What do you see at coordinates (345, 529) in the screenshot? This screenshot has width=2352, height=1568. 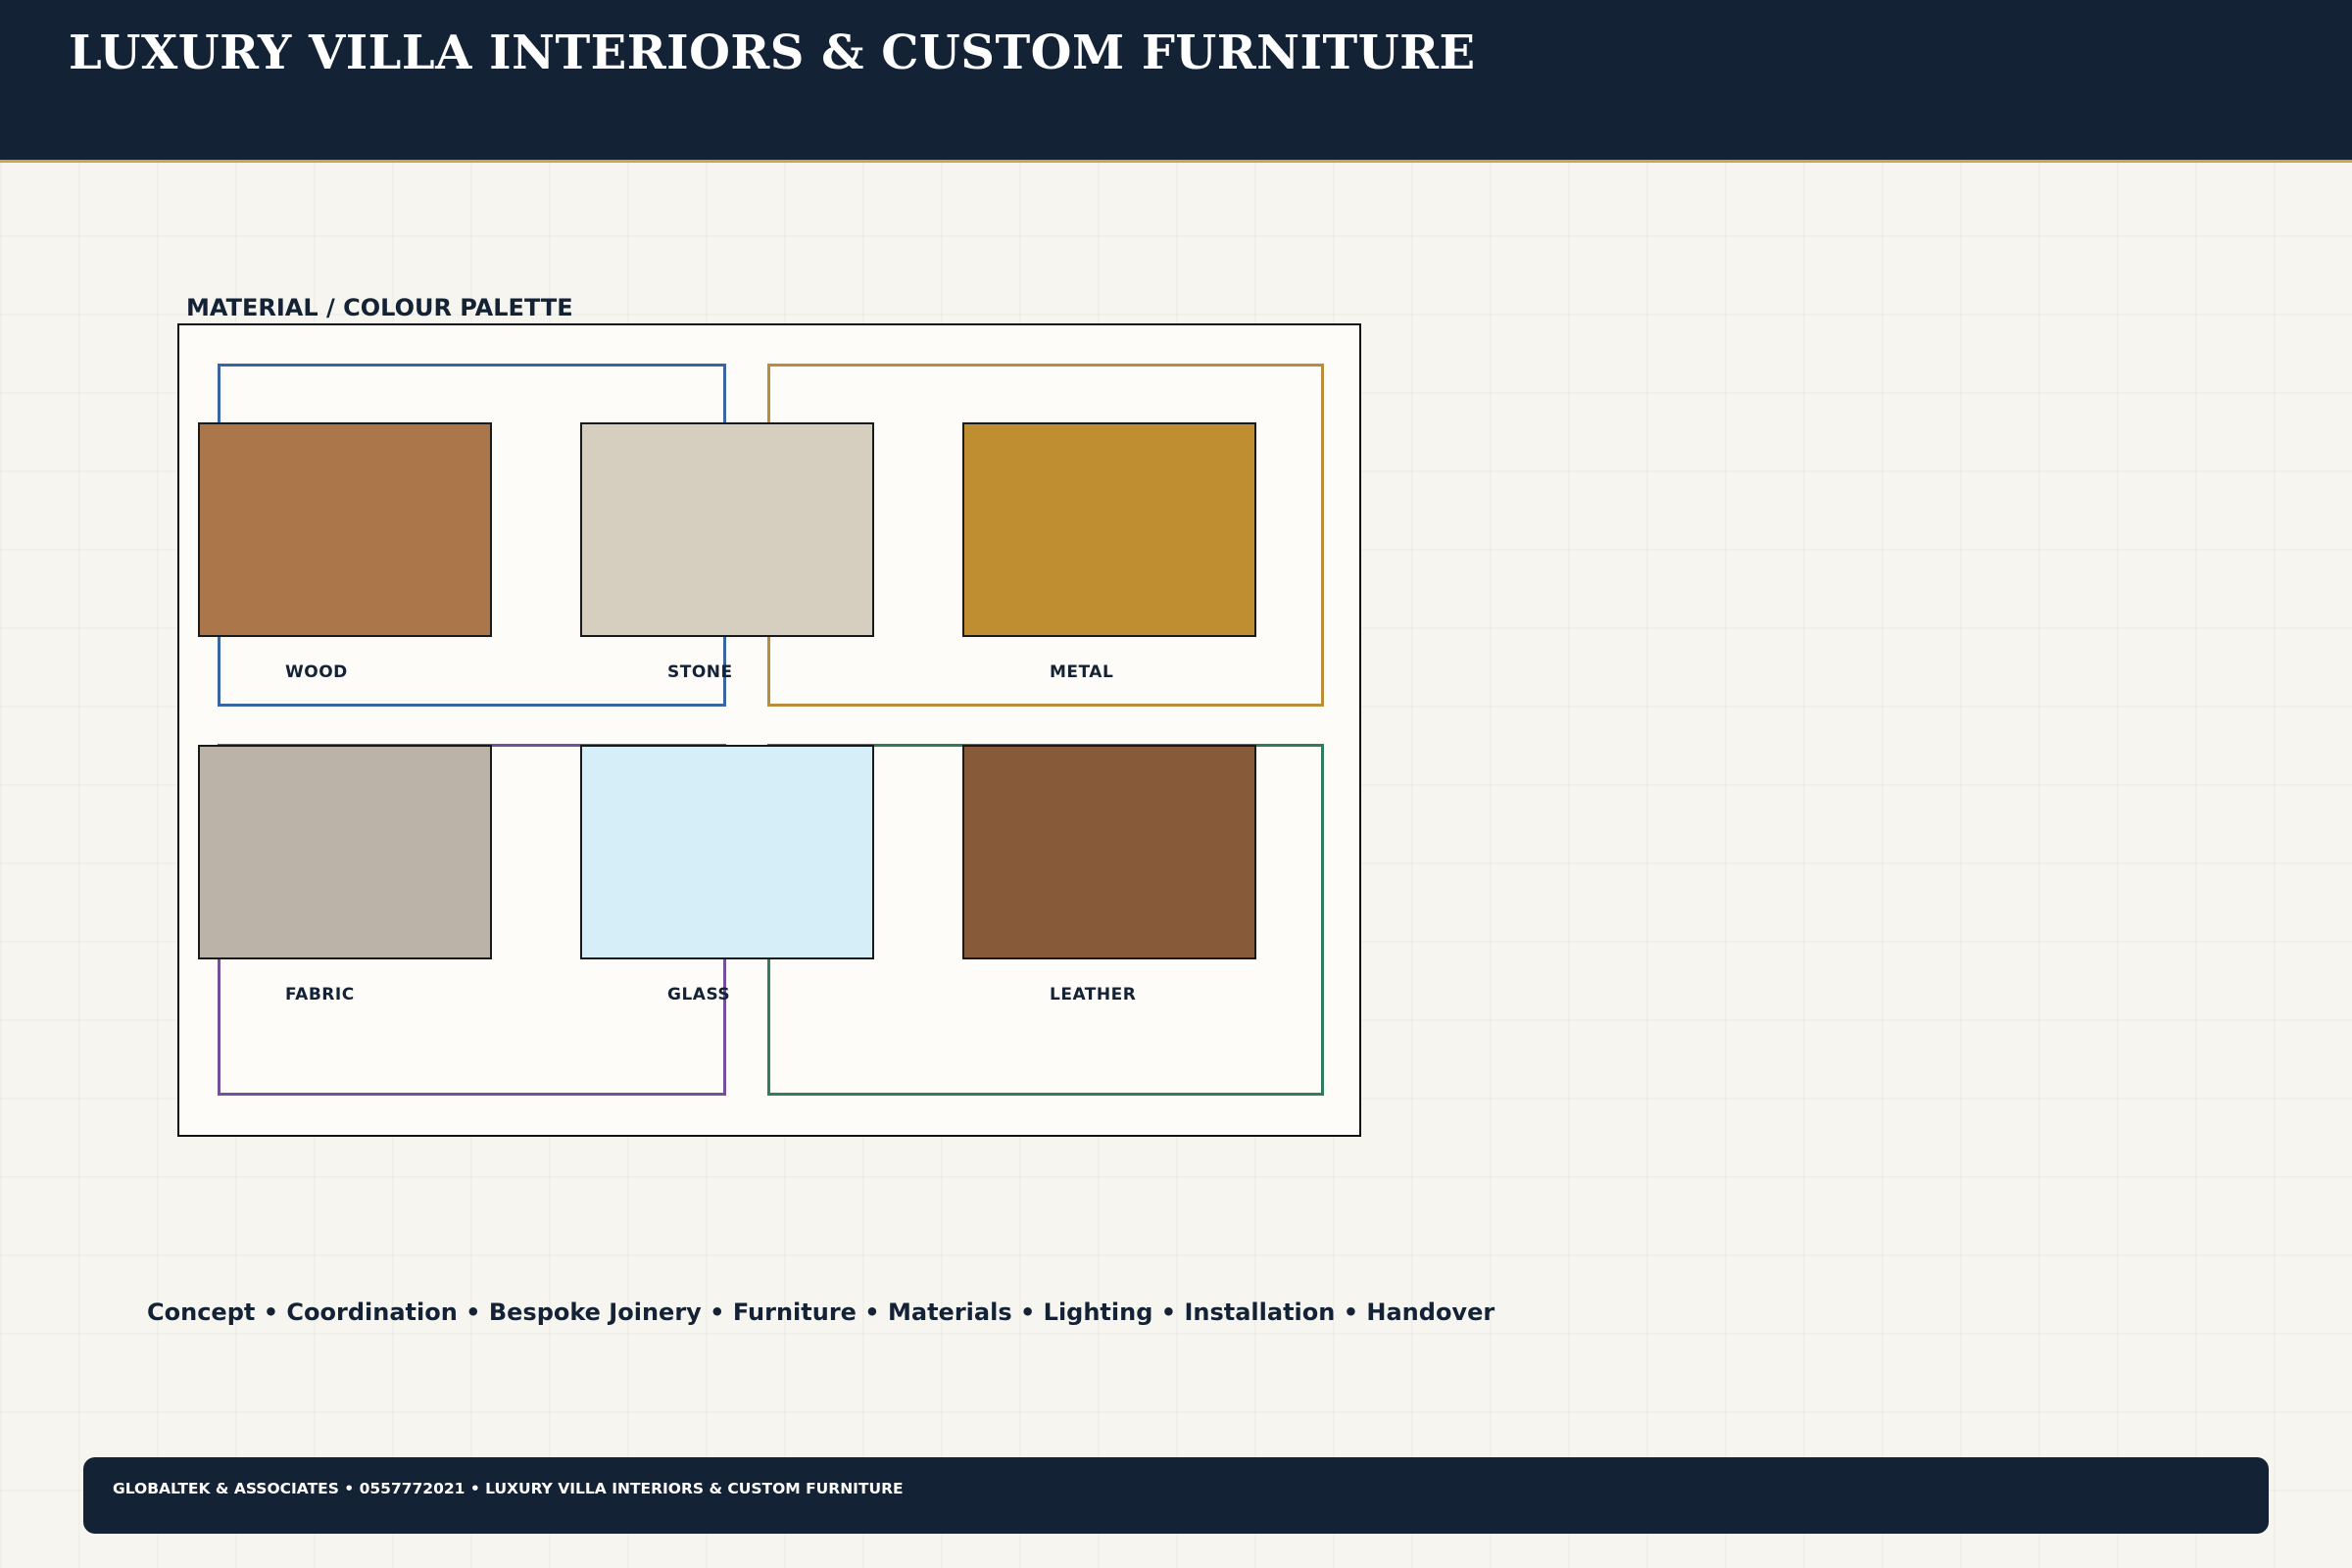 I see `swatch-wood` at bounding box center [345, 529].